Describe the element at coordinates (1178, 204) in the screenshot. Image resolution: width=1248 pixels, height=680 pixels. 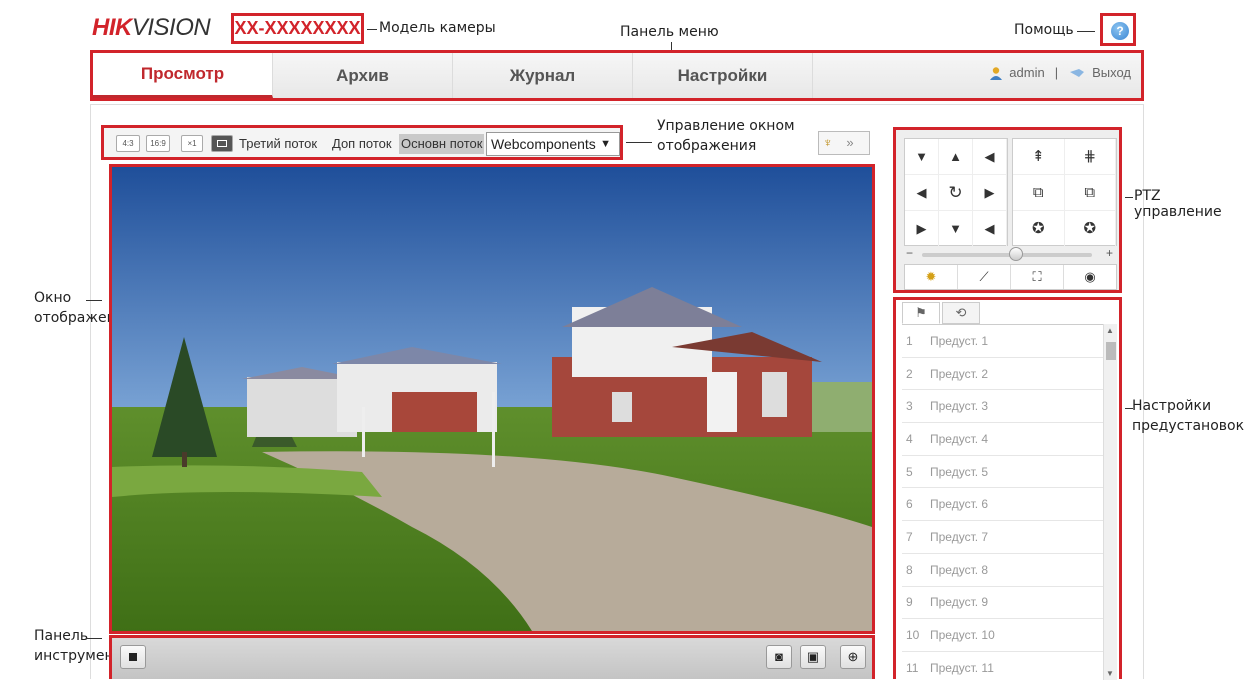
I see `annotation-ptz: PTZ управление` at that location.